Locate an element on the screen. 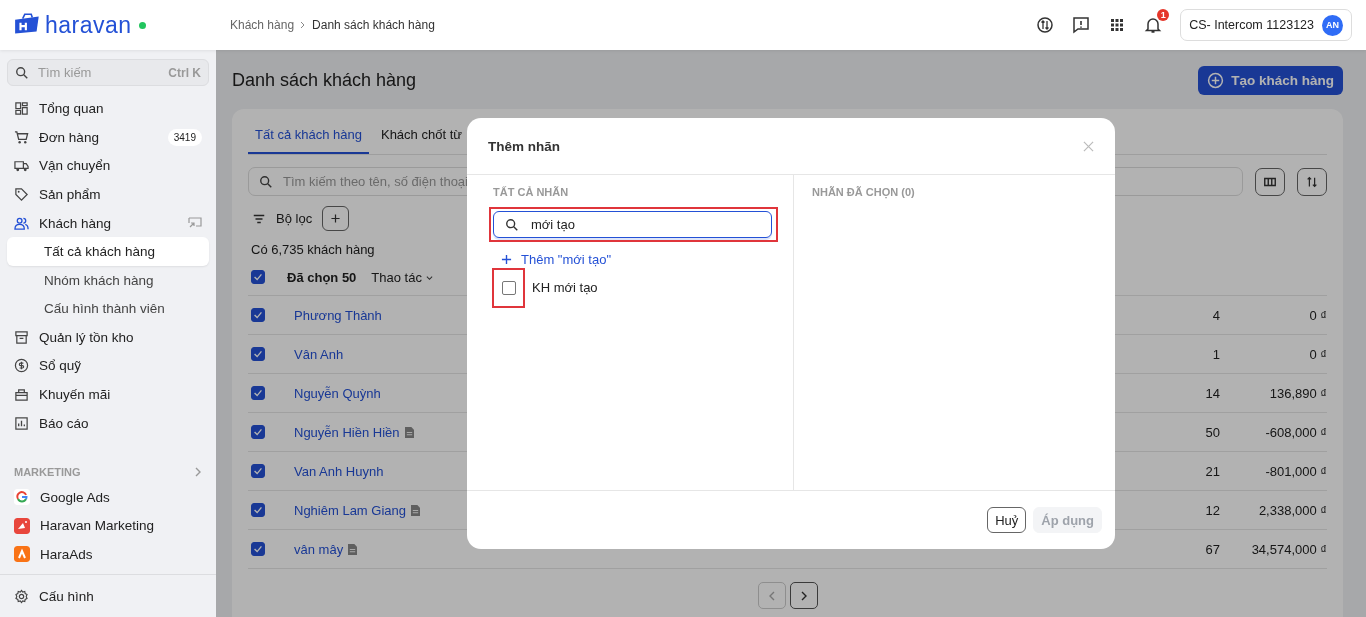 Image resolution: width=1366 pixels, height=617 pixels. total-spent-cell-text: 34,574,000 ₫ is located at coordinates (1288, 549).